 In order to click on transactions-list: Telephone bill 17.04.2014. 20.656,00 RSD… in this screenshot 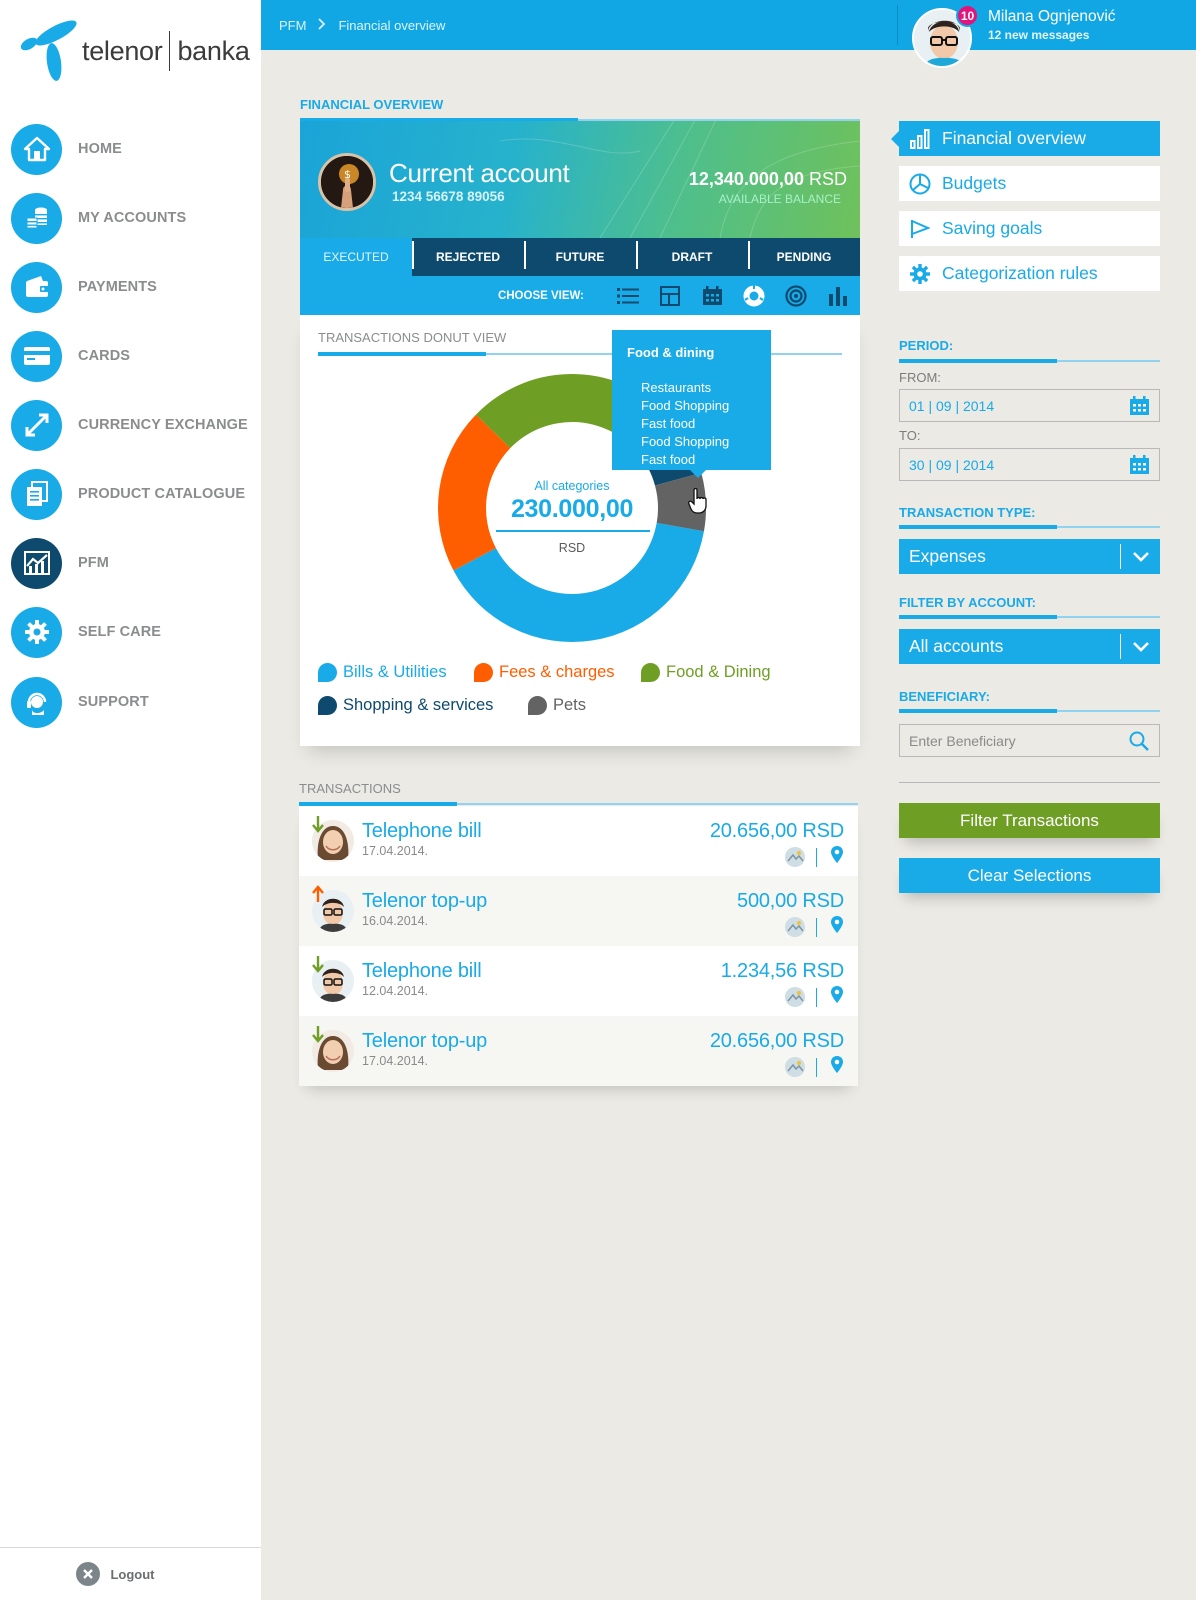, I will do `click(578, 946)`.